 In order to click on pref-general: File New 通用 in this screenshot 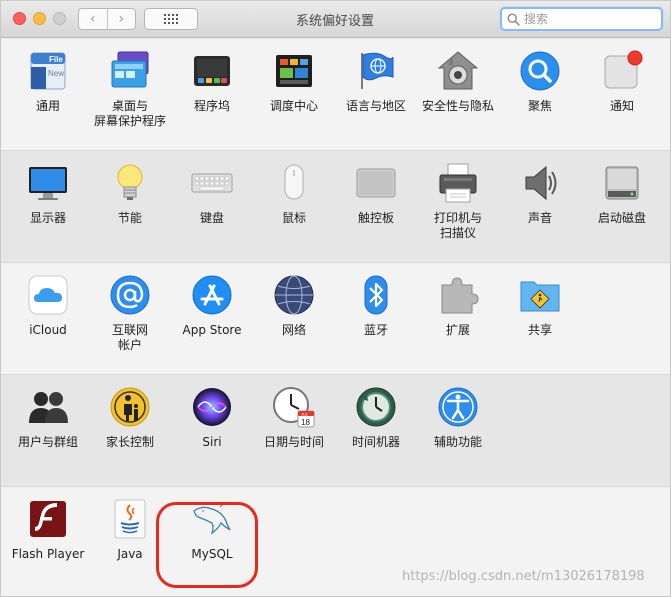, I will do `click(48, 81)`.